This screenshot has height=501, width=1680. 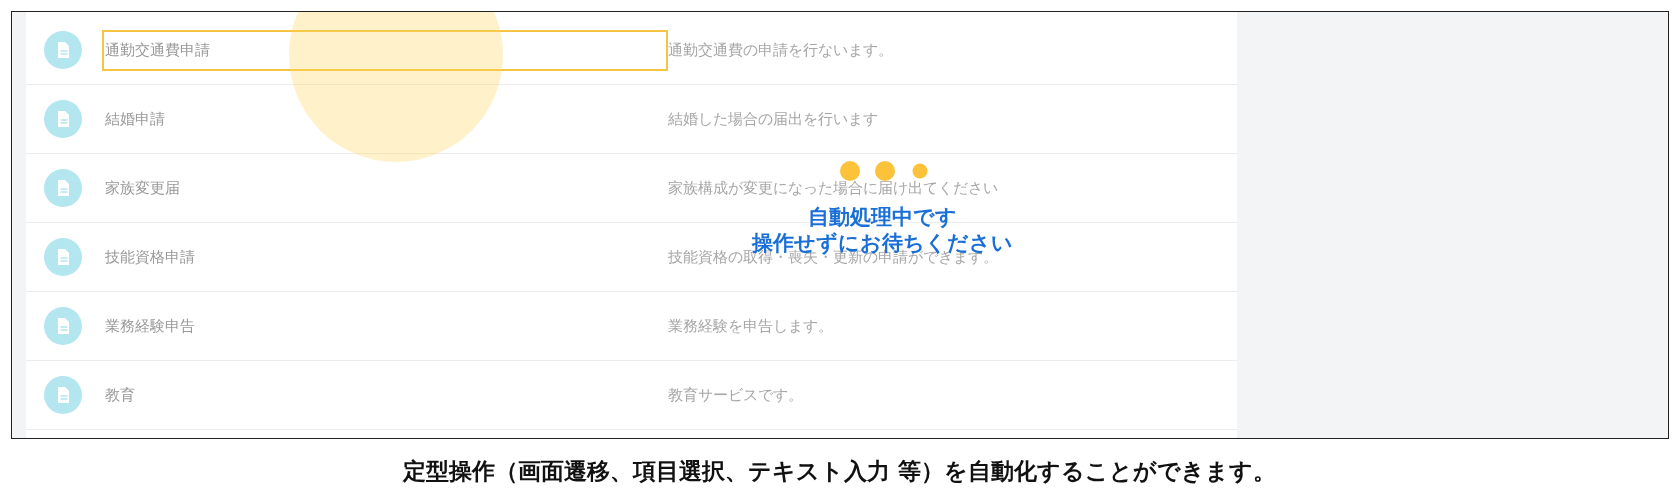 I want to click on loading-dots-icon, so click(x=885, y=170).